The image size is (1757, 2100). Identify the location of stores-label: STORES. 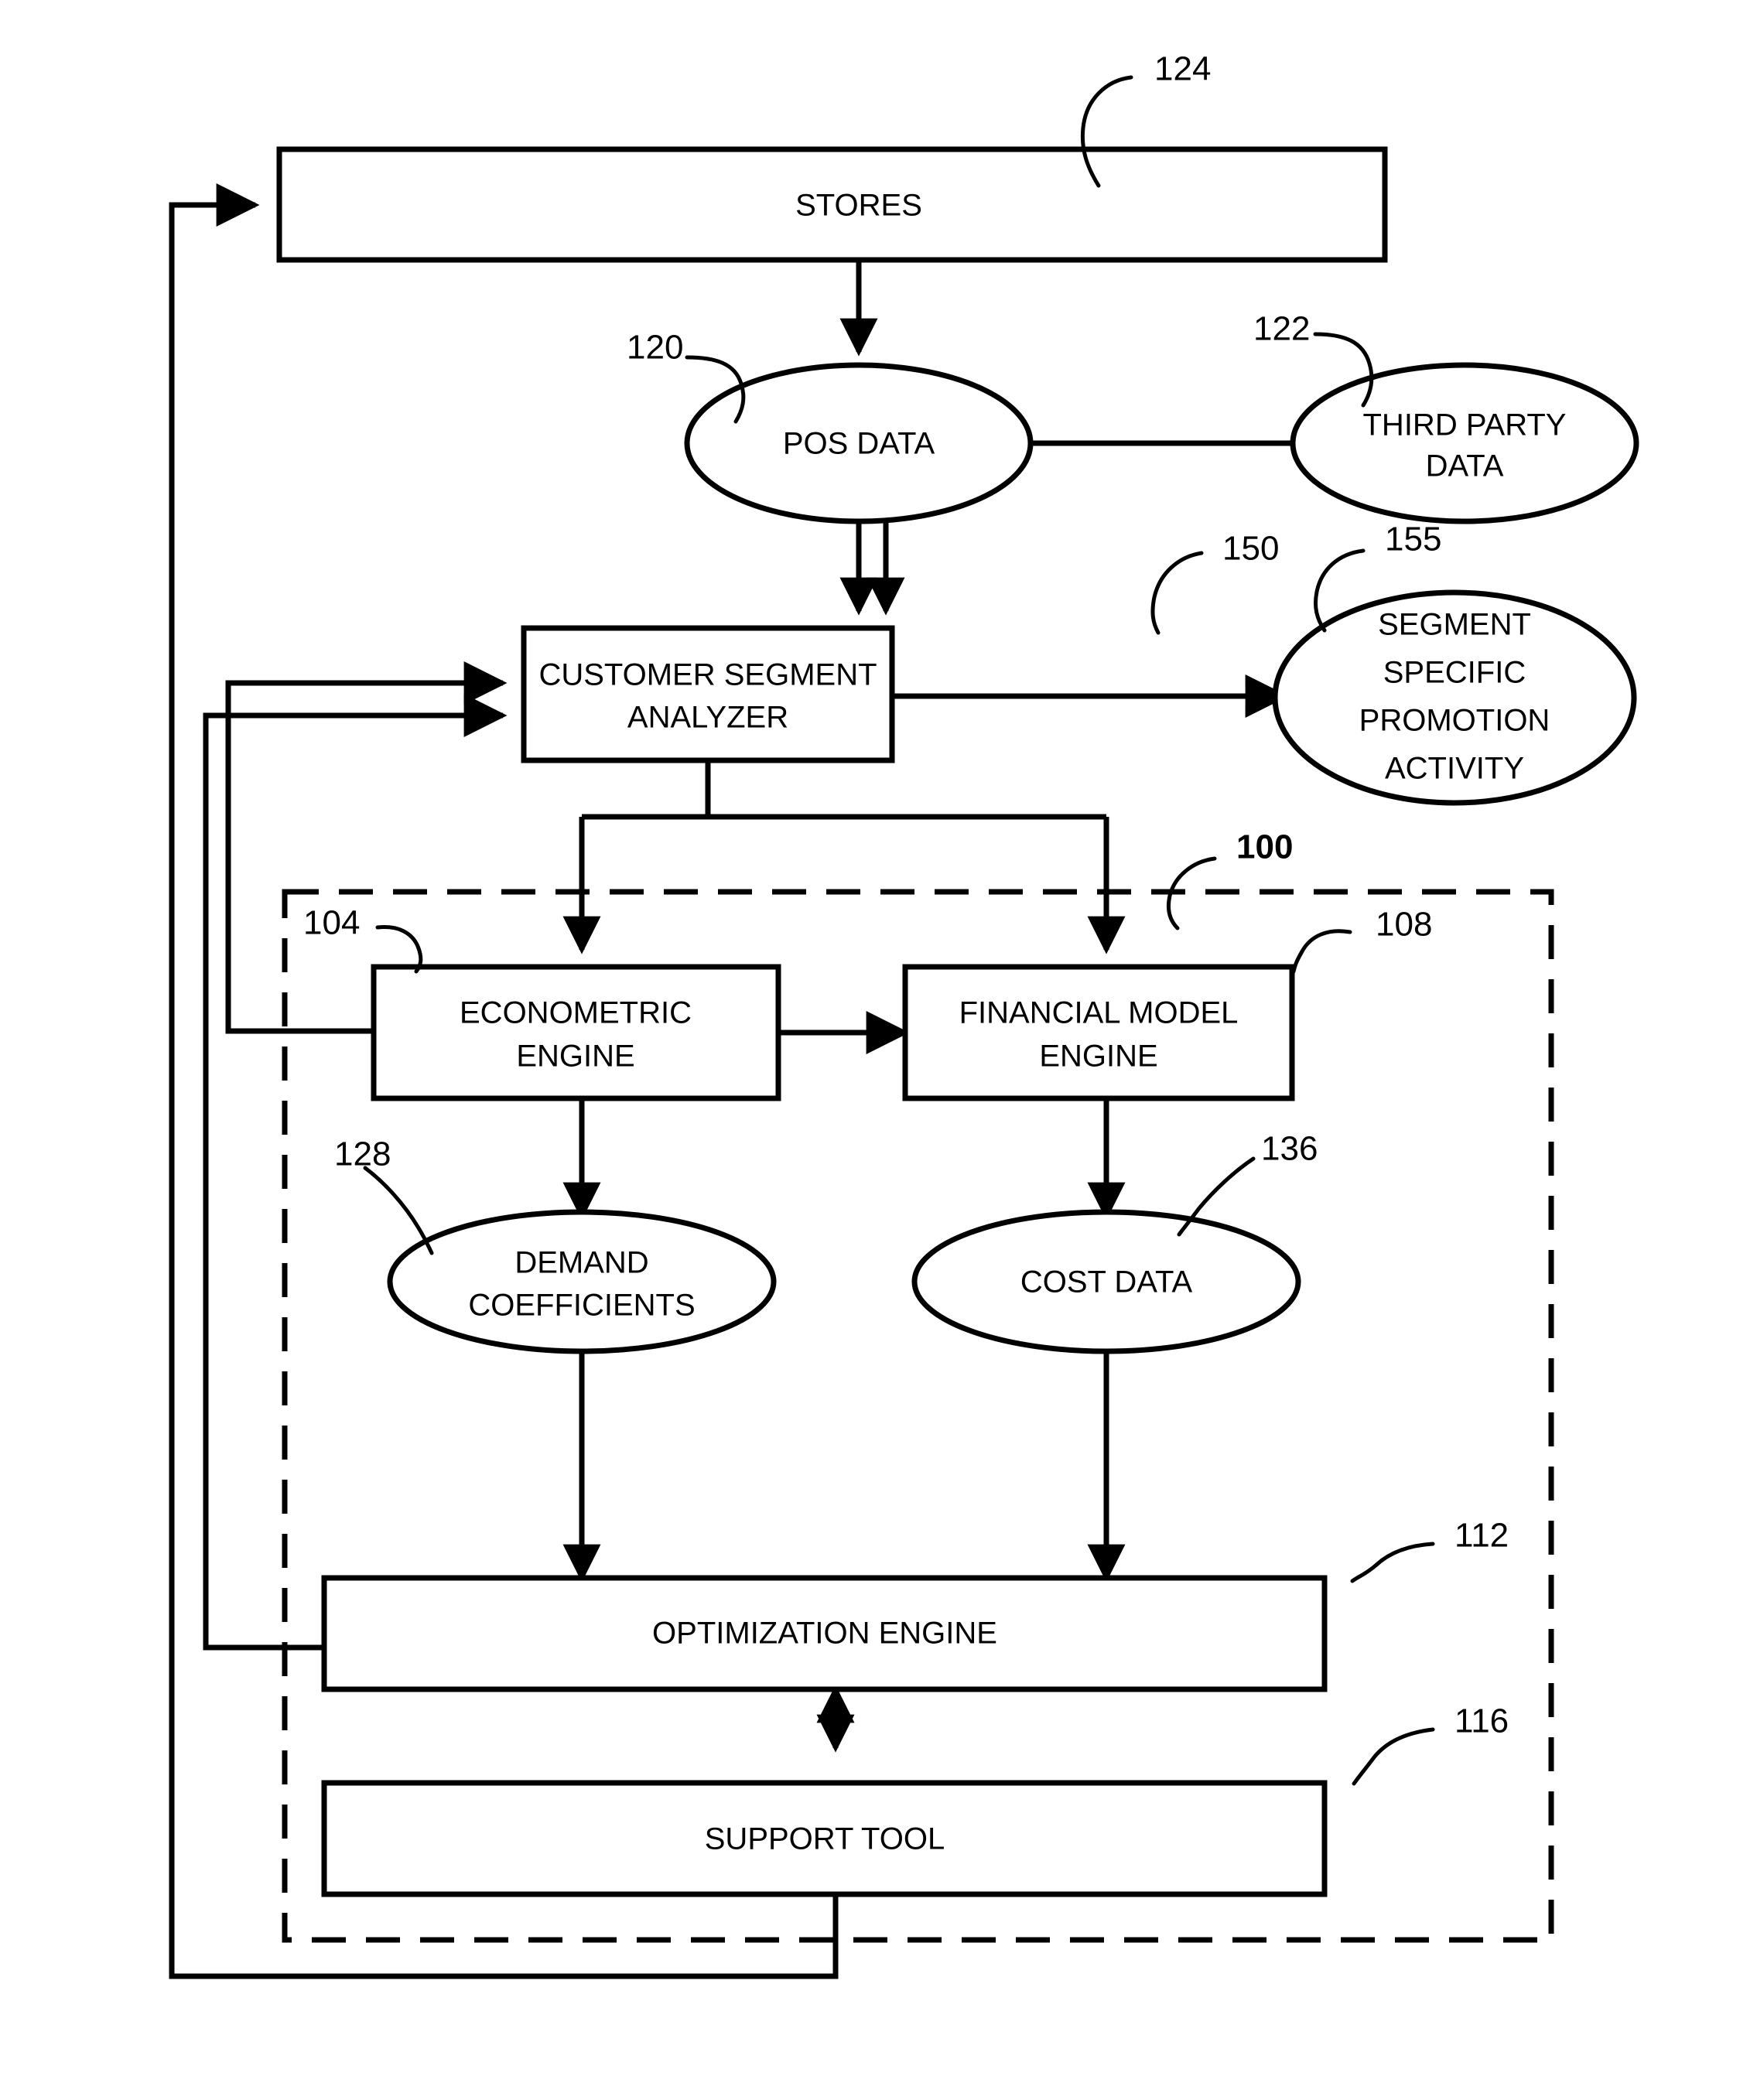
(859, 206).